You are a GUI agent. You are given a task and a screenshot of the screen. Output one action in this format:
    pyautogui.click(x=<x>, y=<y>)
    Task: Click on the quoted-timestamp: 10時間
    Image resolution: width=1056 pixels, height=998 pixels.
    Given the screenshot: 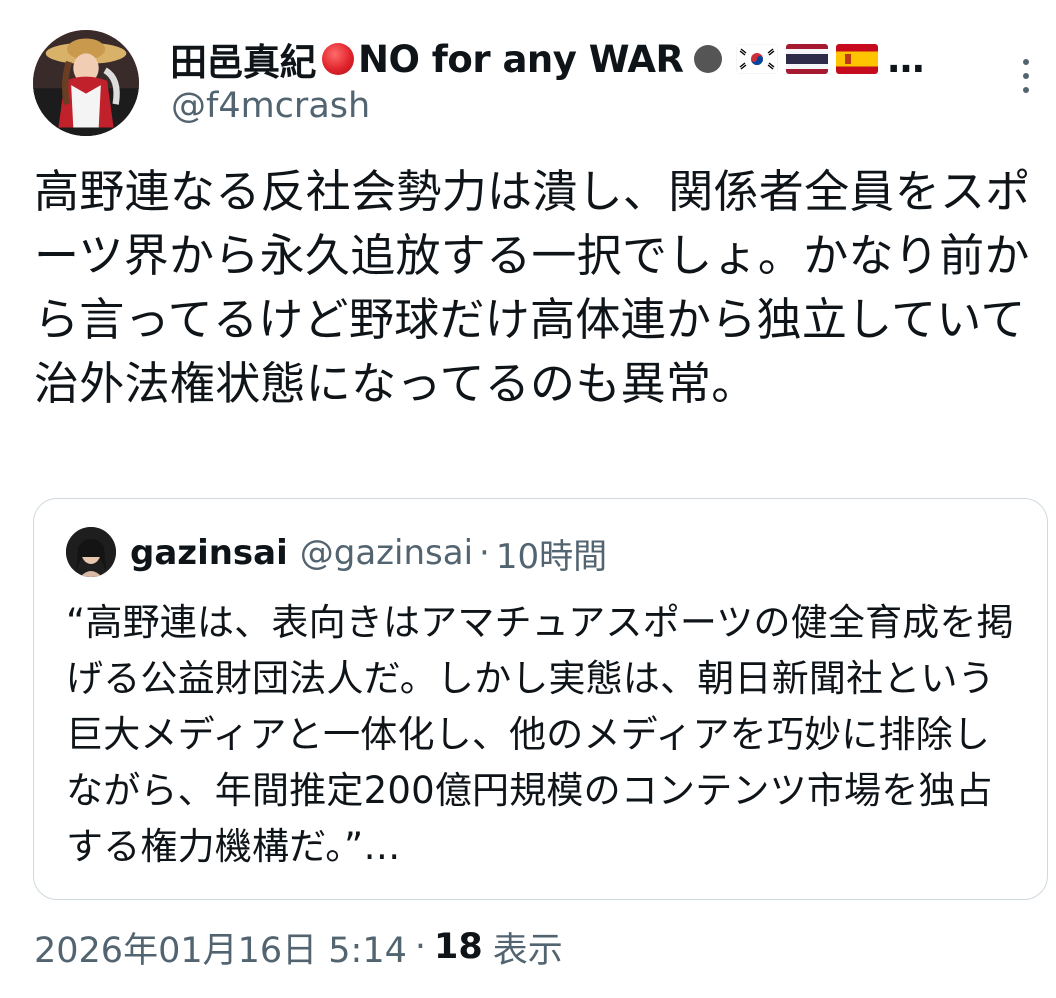 What is the action you would take?
    pyautogui.click(x=551, y=553)
    